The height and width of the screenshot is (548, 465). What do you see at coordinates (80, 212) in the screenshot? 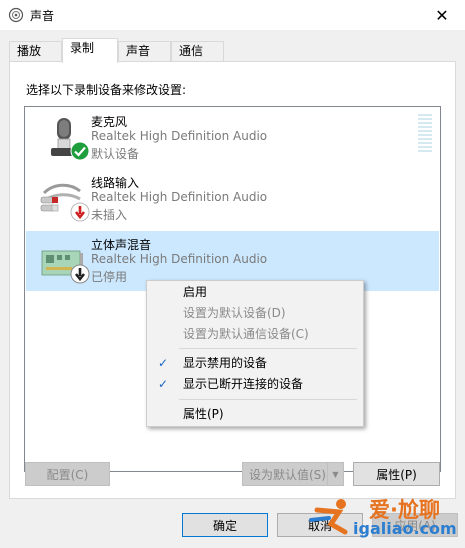
I see `unplugged-arrow-icon` at bounding box center [80, 212].